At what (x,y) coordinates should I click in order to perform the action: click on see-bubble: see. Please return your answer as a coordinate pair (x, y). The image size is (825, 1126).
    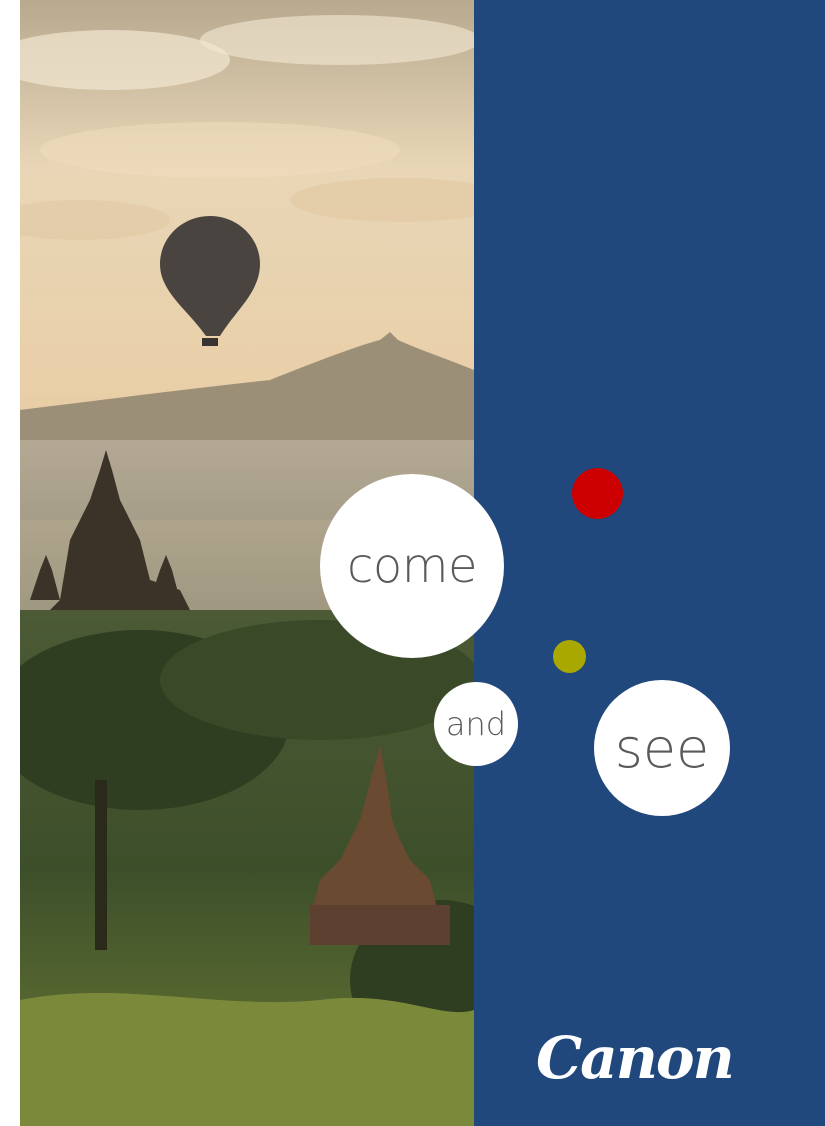
    Looking at the image, I should click on (662, 748).